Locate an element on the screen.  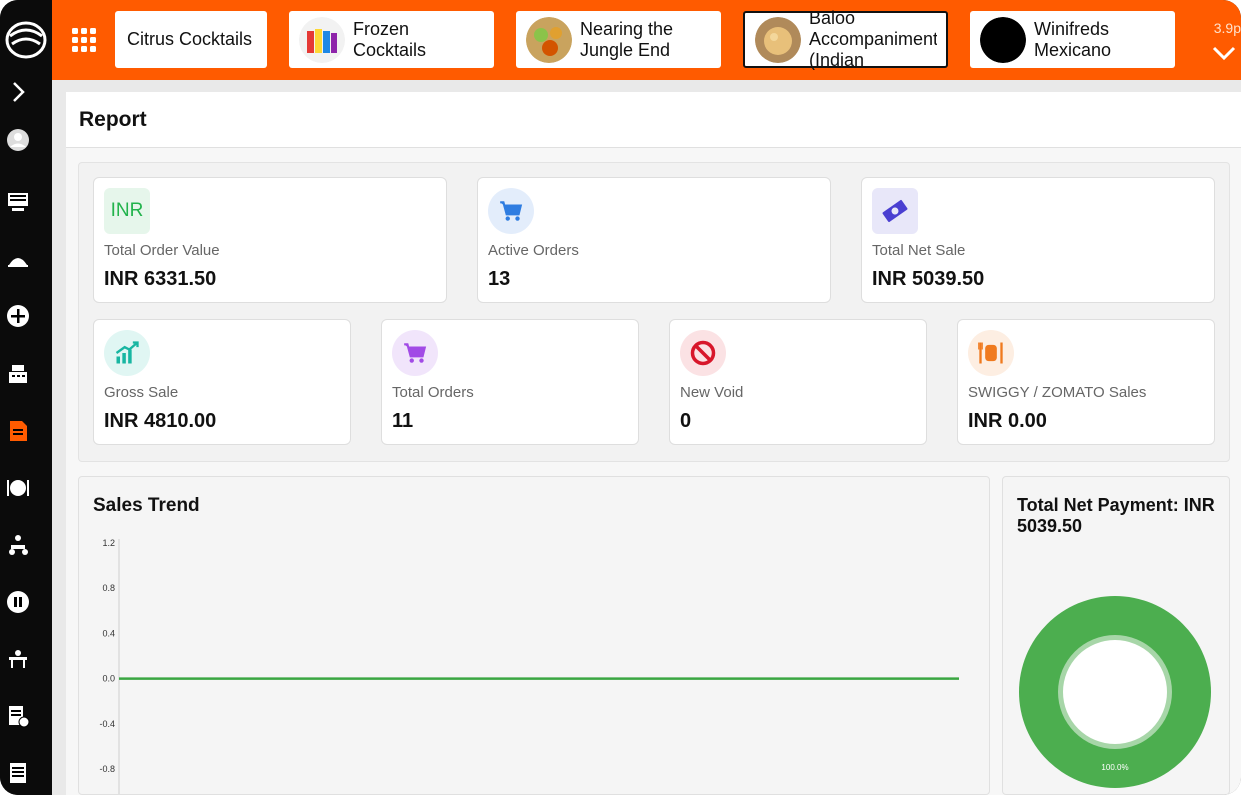
chevron-down-icon is located at coordinates (1224, 53).